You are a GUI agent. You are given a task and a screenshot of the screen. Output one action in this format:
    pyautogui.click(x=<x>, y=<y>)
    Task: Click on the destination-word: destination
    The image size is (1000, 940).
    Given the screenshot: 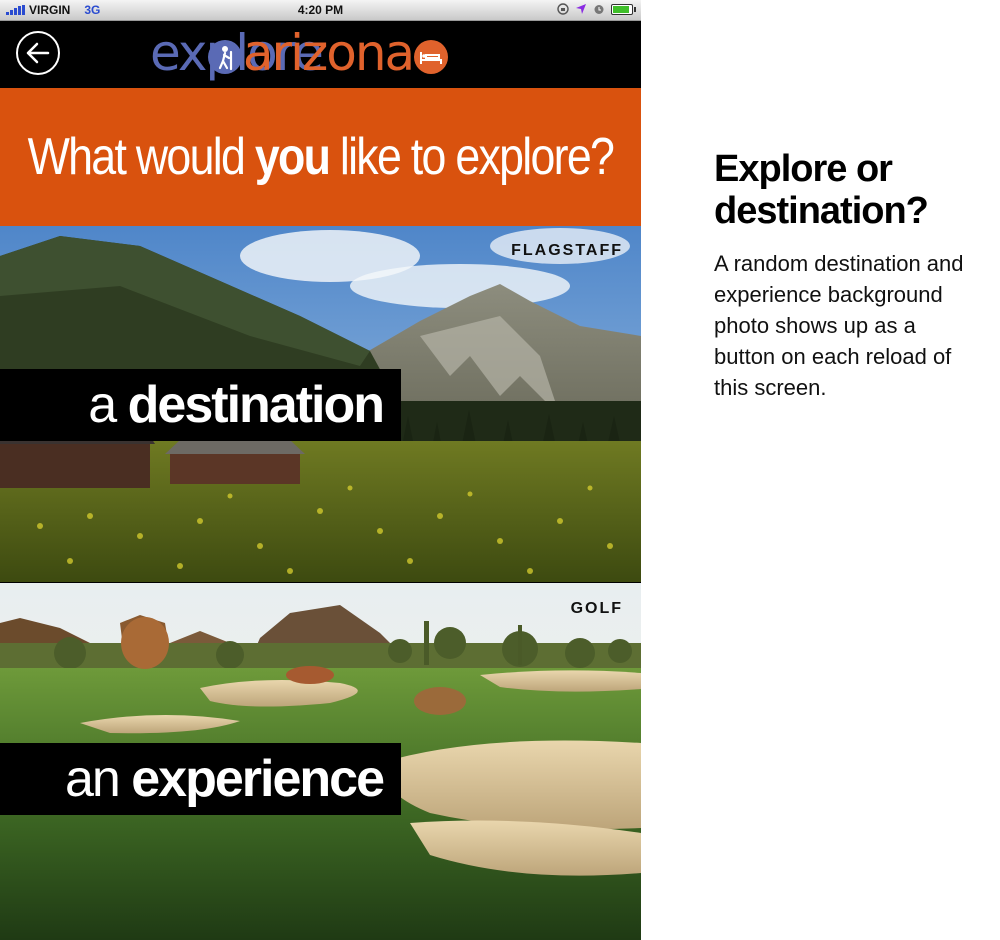 What is the action you would take?
    pyautogui.click(x=256, y=405)
    